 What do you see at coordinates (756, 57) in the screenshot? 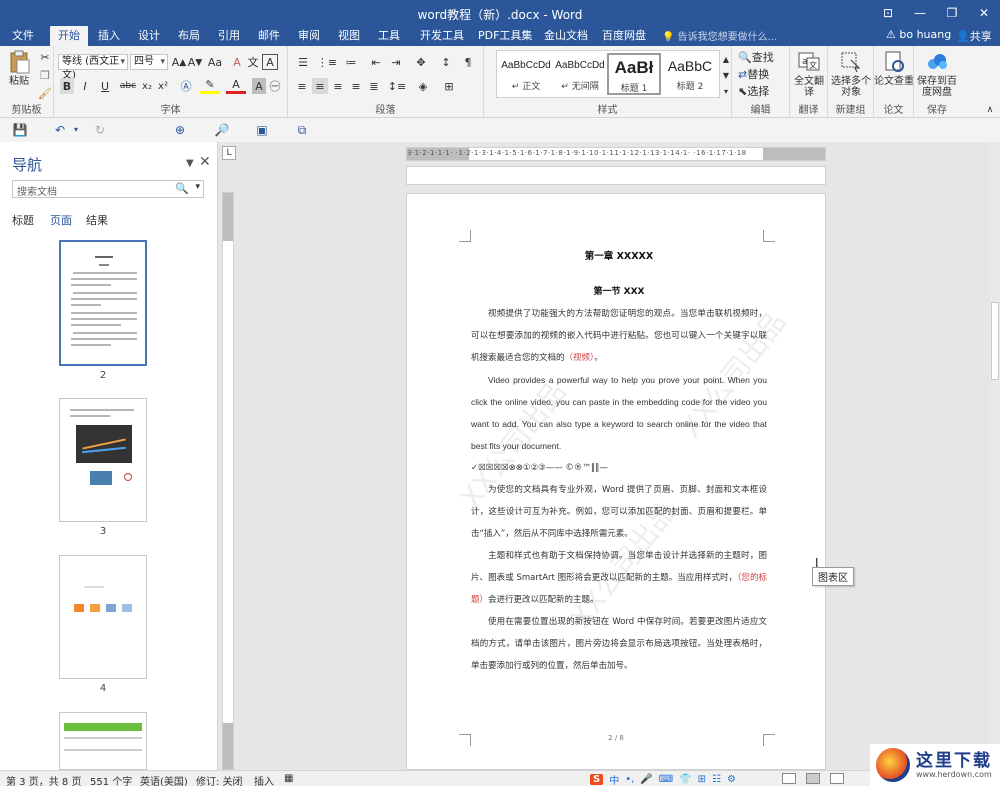
I see `find-button: 🔍 查找` at bounding box center [756, 57].